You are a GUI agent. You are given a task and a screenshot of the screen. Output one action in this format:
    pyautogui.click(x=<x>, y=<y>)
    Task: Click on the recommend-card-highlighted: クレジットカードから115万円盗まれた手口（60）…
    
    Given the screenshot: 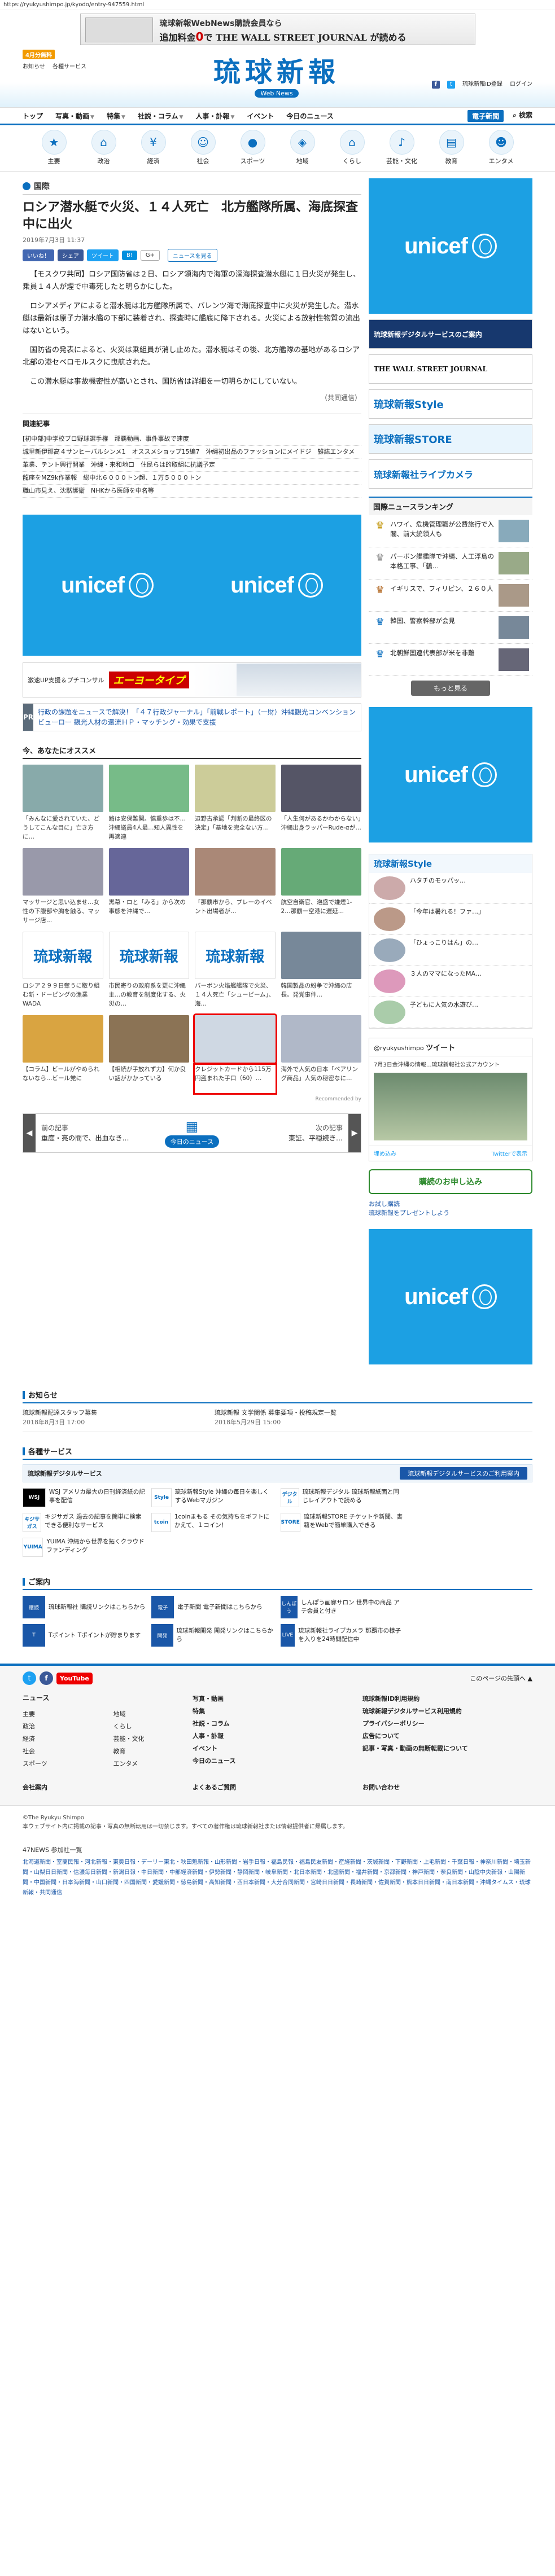 What is the action you would take?
    pyautogui.click(x=235, y=1054)
    